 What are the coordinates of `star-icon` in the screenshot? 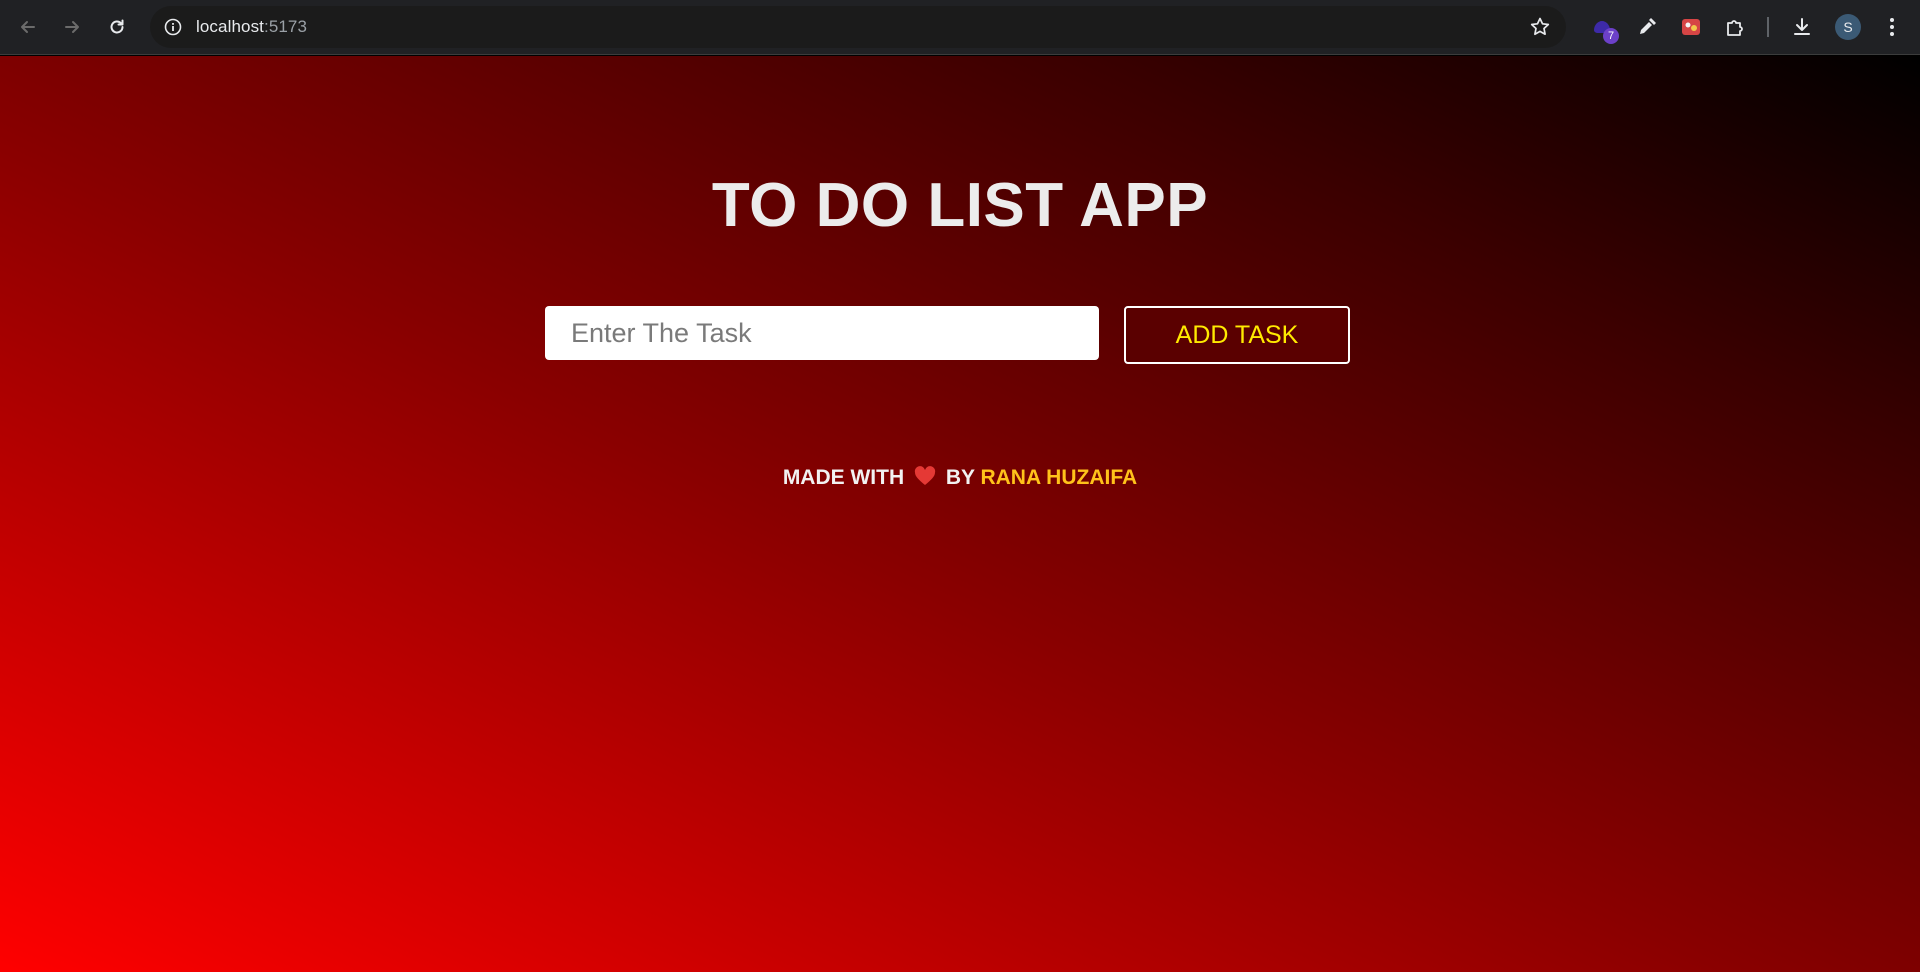 It's located at (1540, 26).